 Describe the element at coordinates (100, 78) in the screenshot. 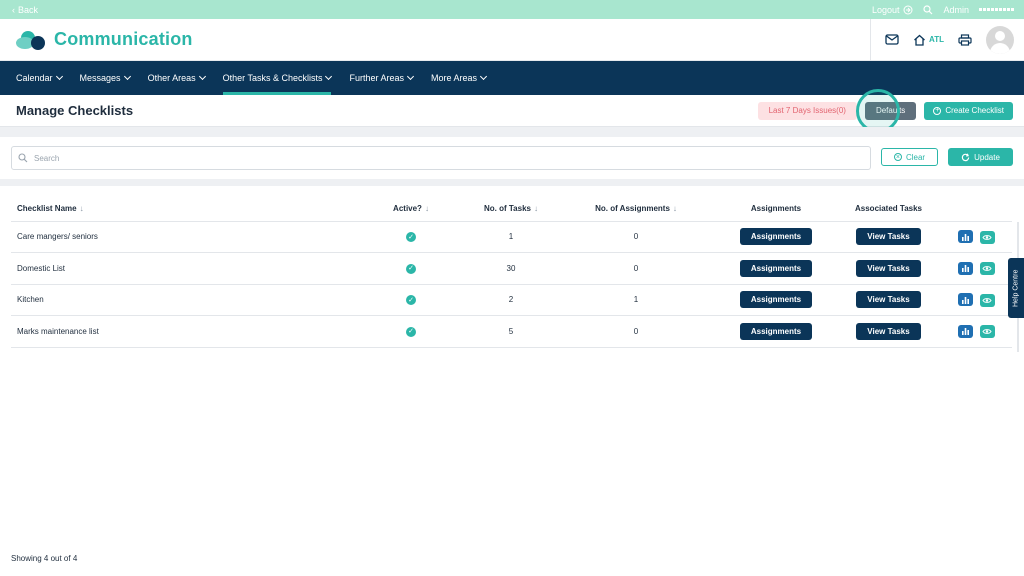

I see `nav-label: Messages` at that location.